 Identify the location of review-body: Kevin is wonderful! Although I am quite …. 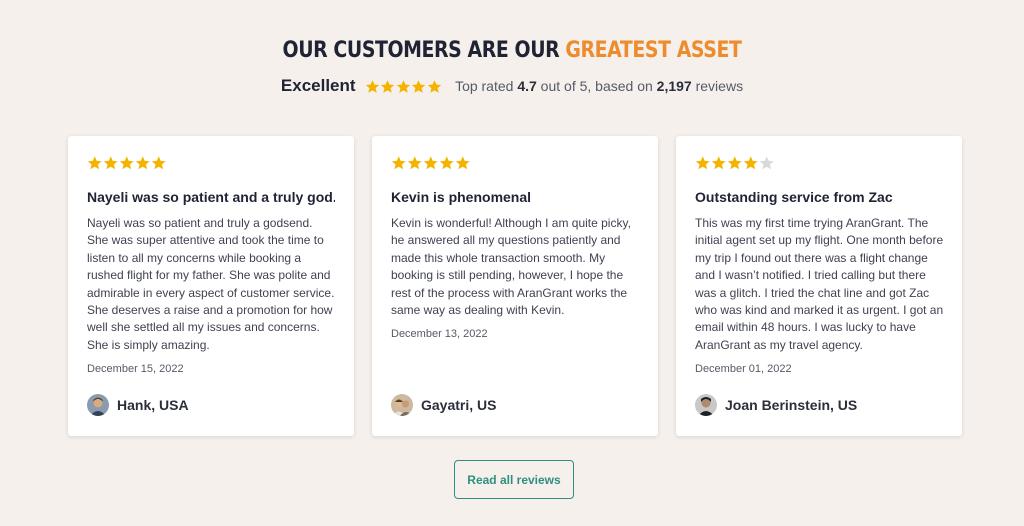
(511, 267).